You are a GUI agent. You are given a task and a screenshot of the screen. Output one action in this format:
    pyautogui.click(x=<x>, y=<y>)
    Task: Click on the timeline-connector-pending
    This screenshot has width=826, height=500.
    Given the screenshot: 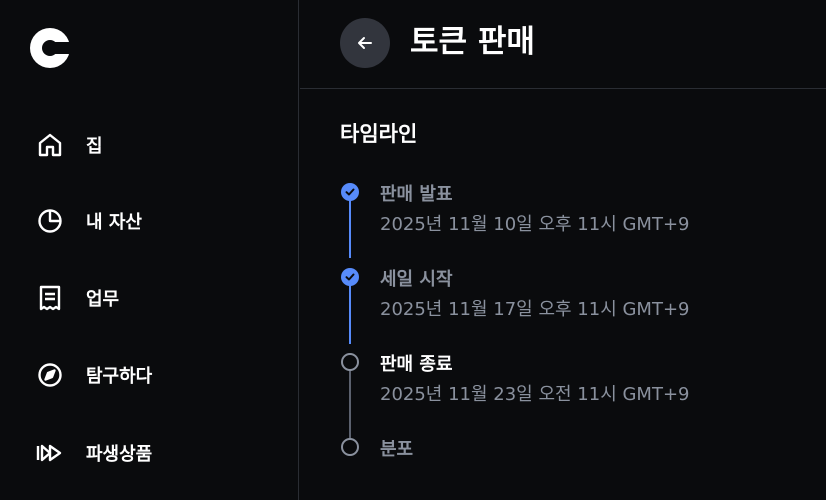 What is the action you would take?
    pyautogui.click(x=350, y=400)
    